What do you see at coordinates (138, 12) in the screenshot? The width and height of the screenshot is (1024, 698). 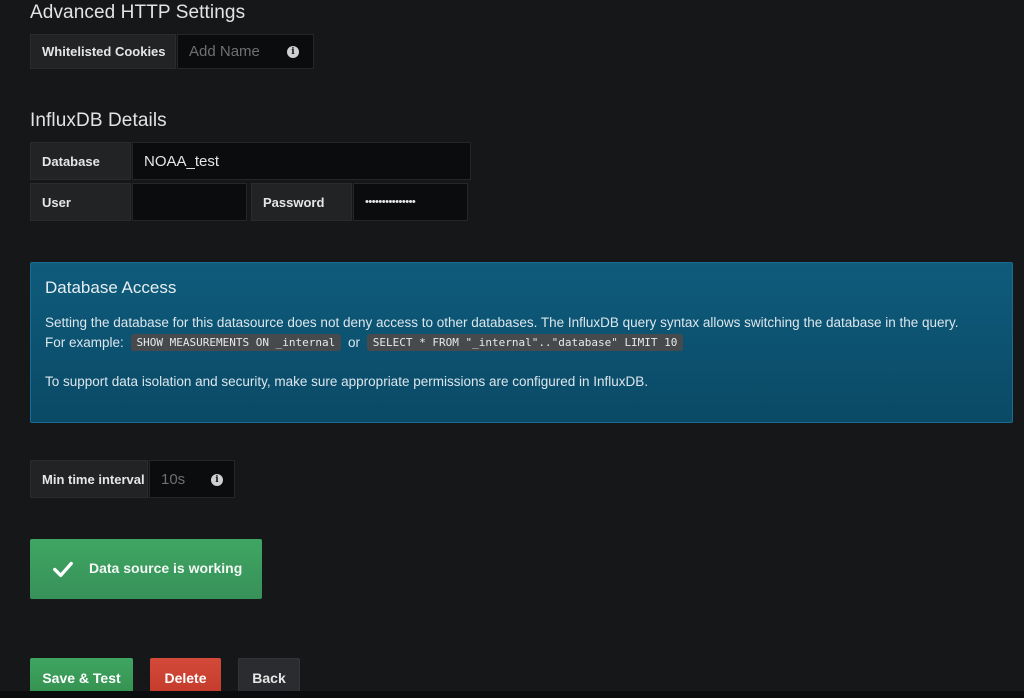 I see `advanced-http-settings-title: Advanced HTTP Settings` at bounding box center [138, 12].